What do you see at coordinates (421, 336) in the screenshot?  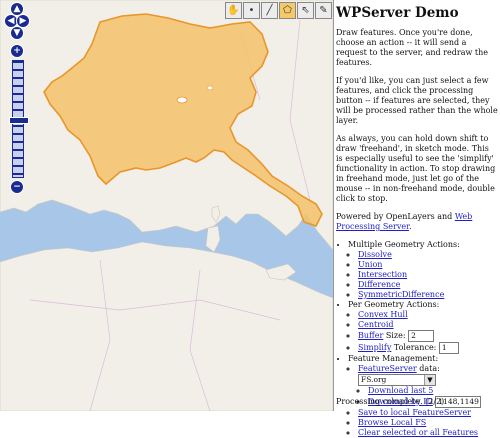 I see `buffer-size-input: 2` at bounding box center [421, 336].